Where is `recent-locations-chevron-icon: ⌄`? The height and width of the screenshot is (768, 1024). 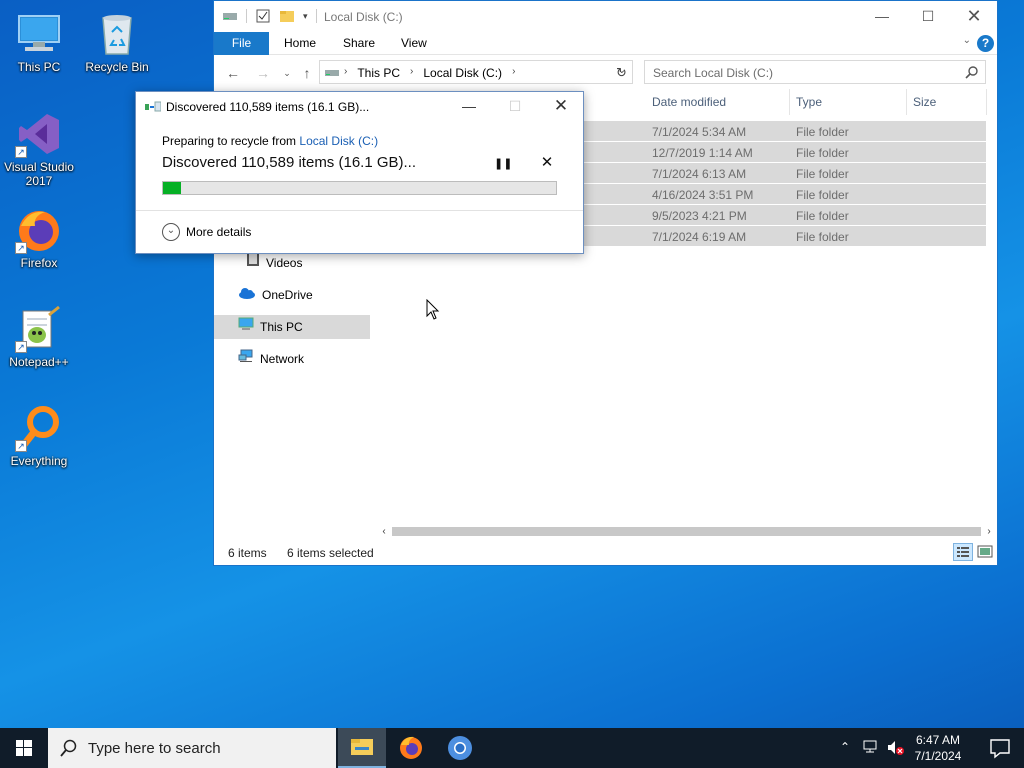
recent-locations-chevron-icon: ⌄ is located at coordinates (287, 73).